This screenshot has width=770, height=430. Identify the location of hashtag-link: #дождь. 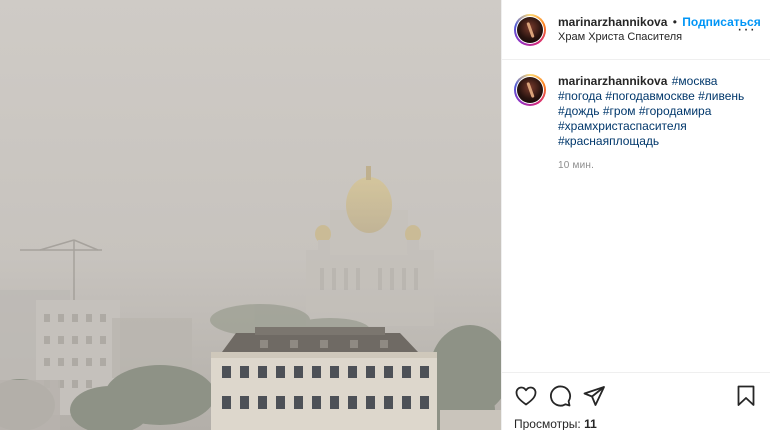
(579, 111).